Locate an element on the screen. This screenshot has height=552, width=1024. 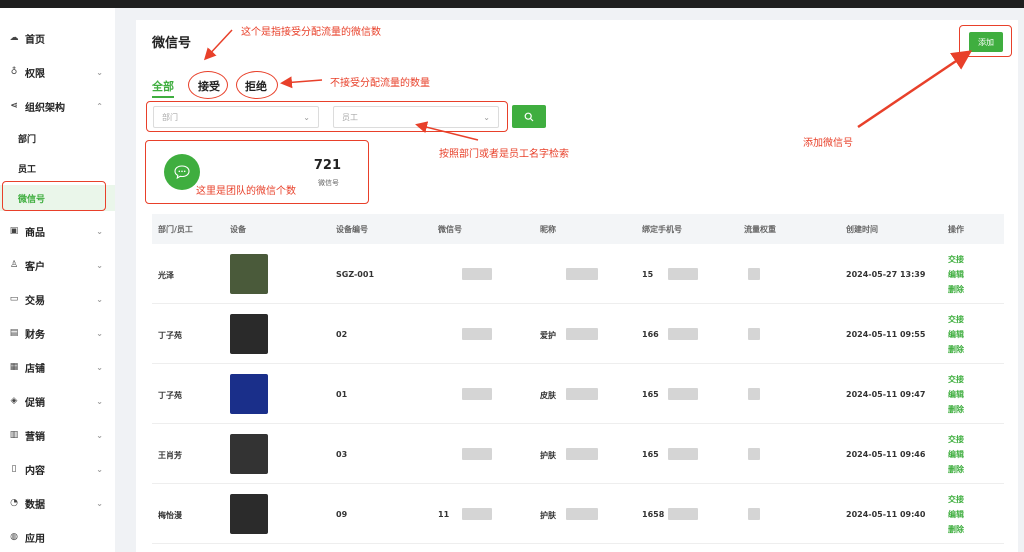
created-time: 2024-05-11 09:40 is located at coordinates (886, 514).